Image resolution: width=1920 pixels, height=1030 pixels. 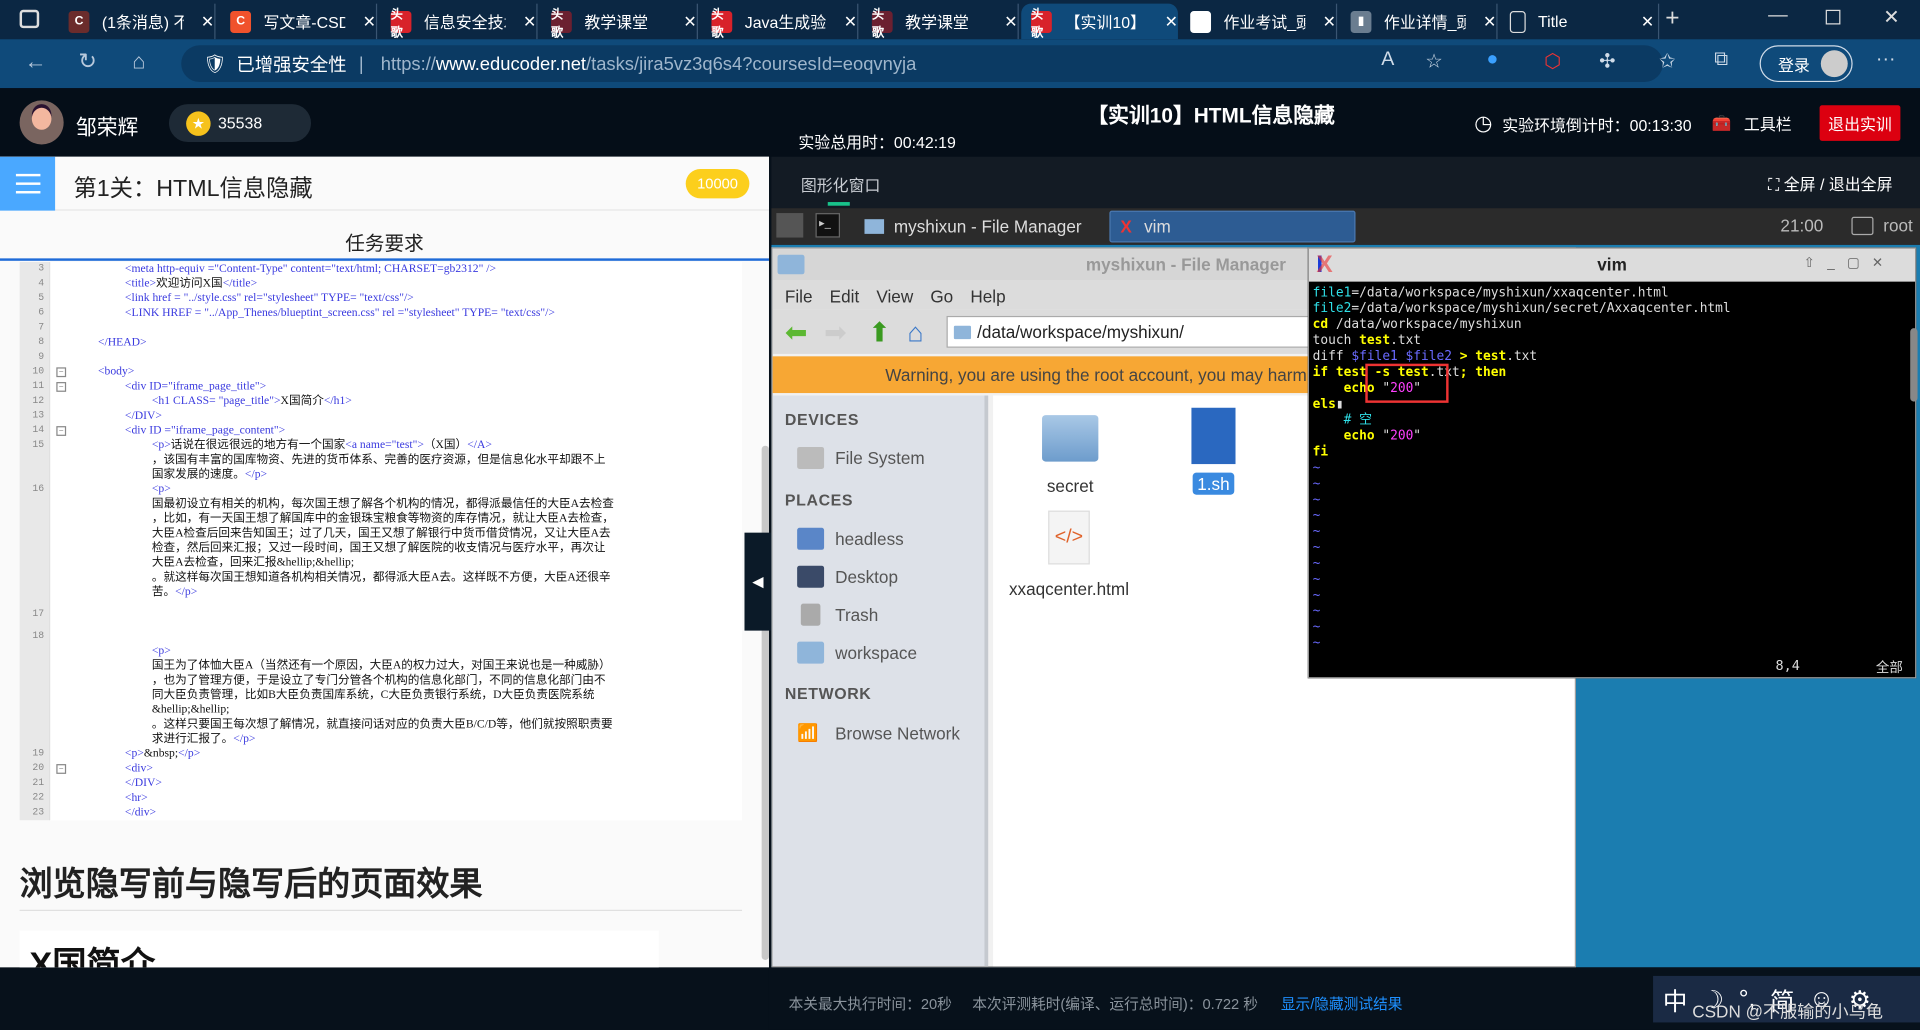 I want to click on favorite-add-icon: ☆, so click(x=1434, y=61).